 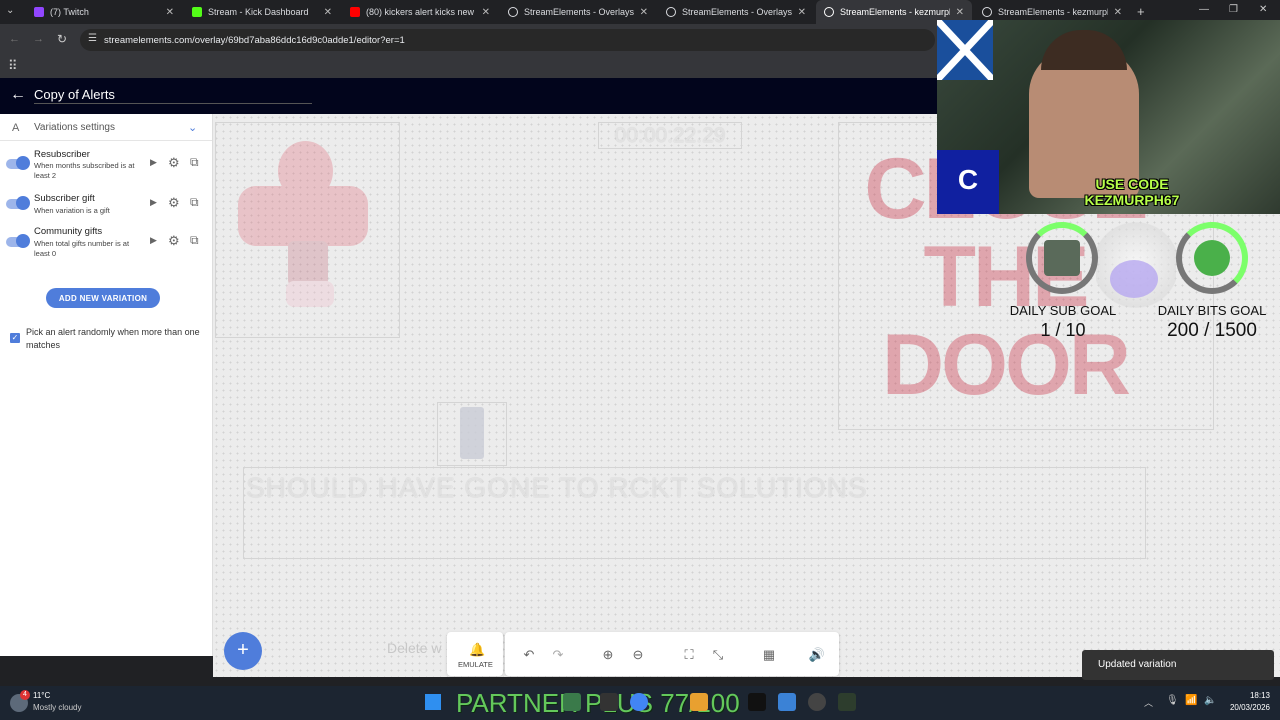 What do you see at coordinates (355, 12) in the screenshot?
I see `youtube-icon` at bounding box center [355, 12].